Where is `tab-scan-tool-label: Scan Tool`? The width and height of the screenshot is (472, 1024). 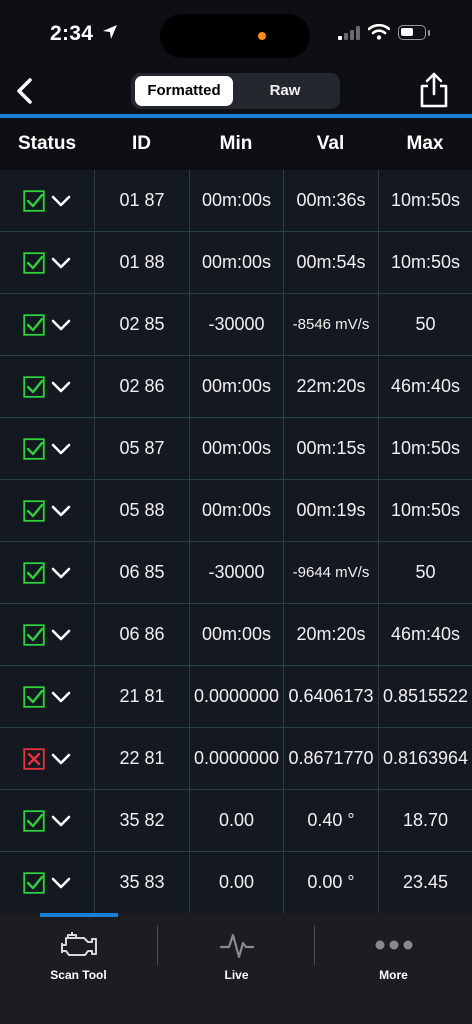 tab-scan-tool-label: Scan Tool is located at coordinates (78, 975).